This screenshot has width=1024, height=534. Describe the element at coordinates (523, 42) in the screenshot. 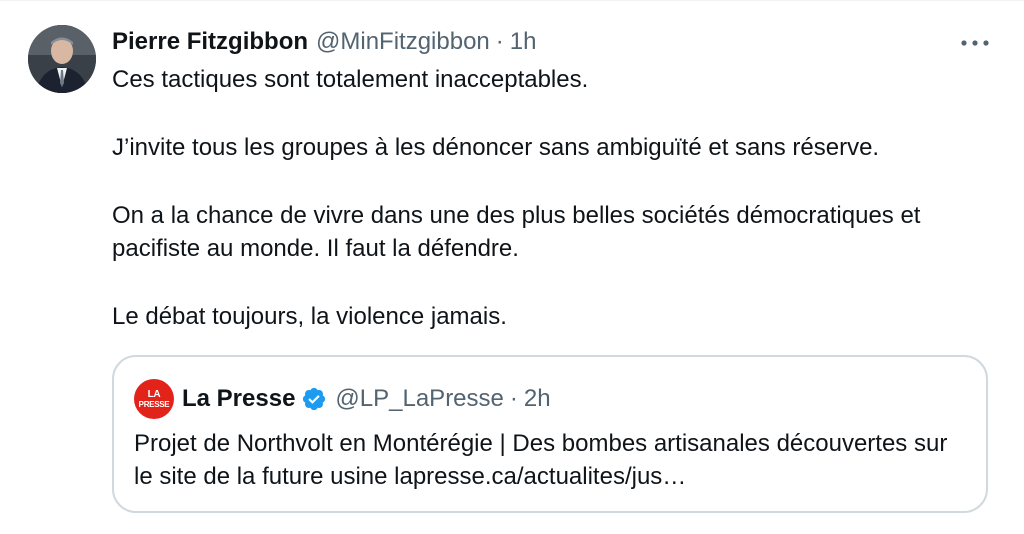

I see `tweet-timestamp: 1h` at that location.